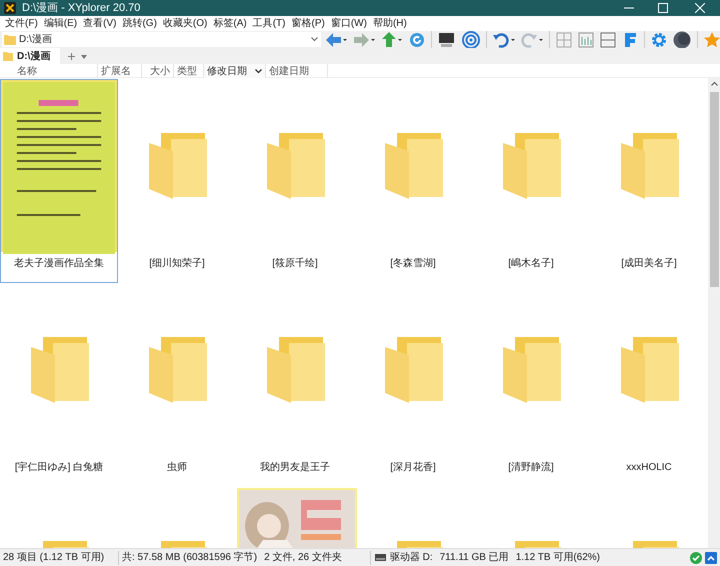 The image size is (720, 566). Describe the element at coordinates (474, 558) in the screenshot. I see `status-text: 711.11 GB 已用` at that location.